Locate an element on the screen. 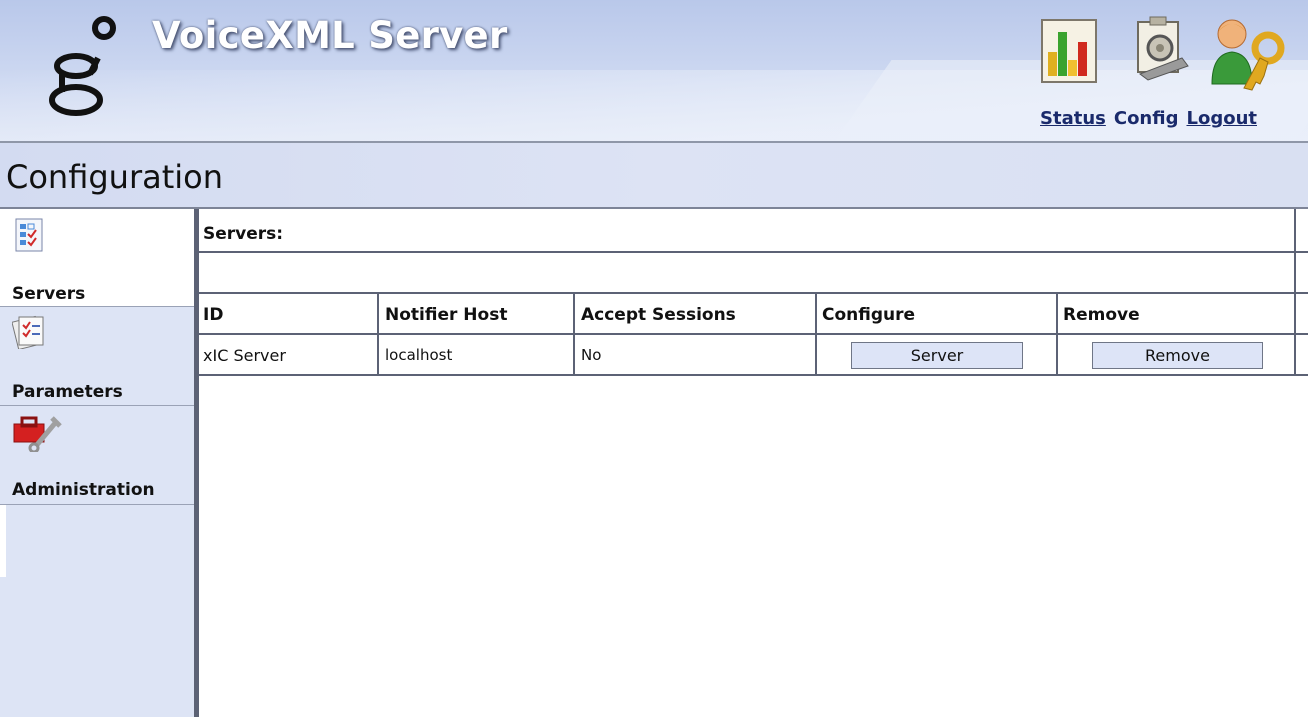 The image size is (1308, 717). app-title: VoiceXML Server is located at coordinates (330, 35).